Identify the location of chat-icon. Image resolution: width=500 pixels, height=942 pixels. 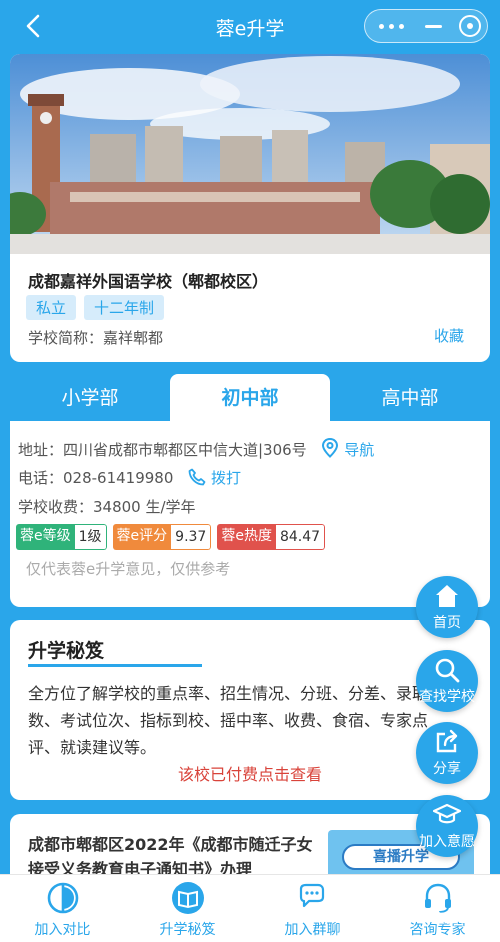
(312, 895).